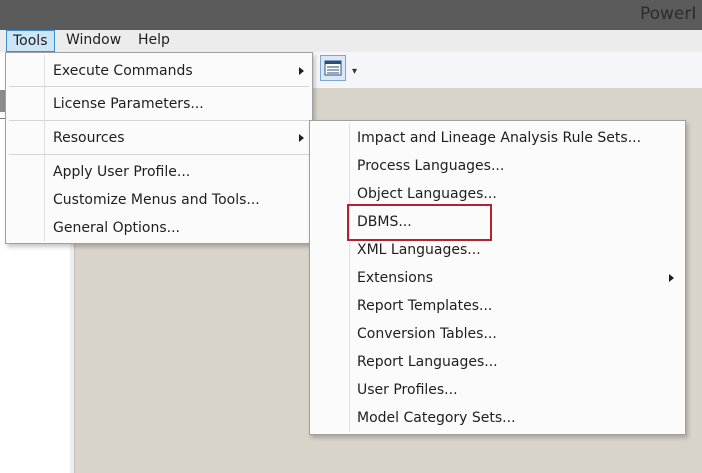 The image size is (702, 473). I want to click on dropdown-arrow-icon: ▾, so click(354, 71).